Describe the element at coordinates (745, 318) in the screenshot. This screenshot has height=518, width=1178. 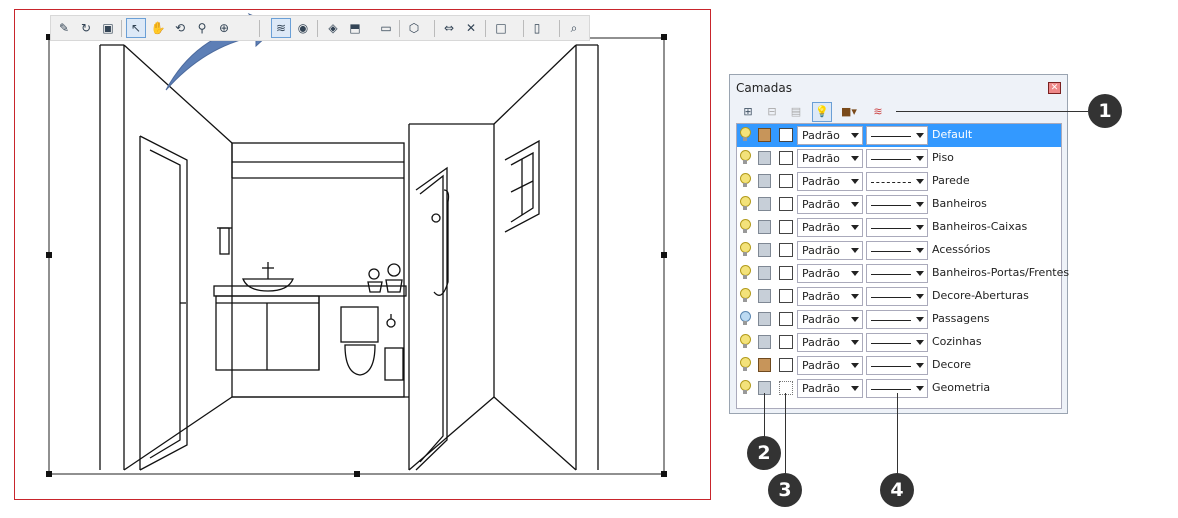
I see `light-bulb-blue-icon` at that location.